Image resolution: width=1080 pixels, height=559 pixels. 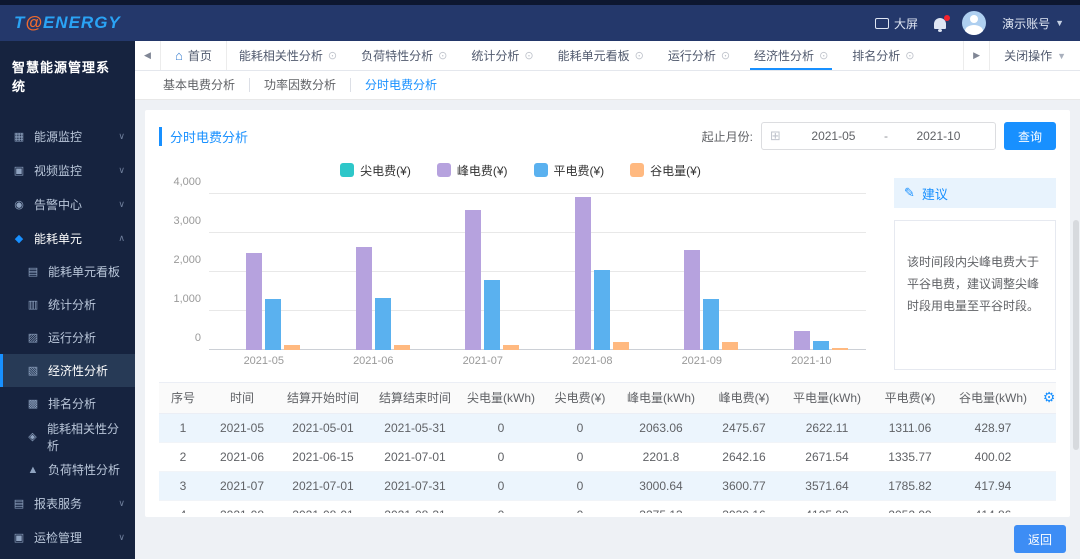 What do you see at coordinates (896, 23) in the screenshot?
I see `big-screen-button: 大屏` at bounding box center [896, 23].